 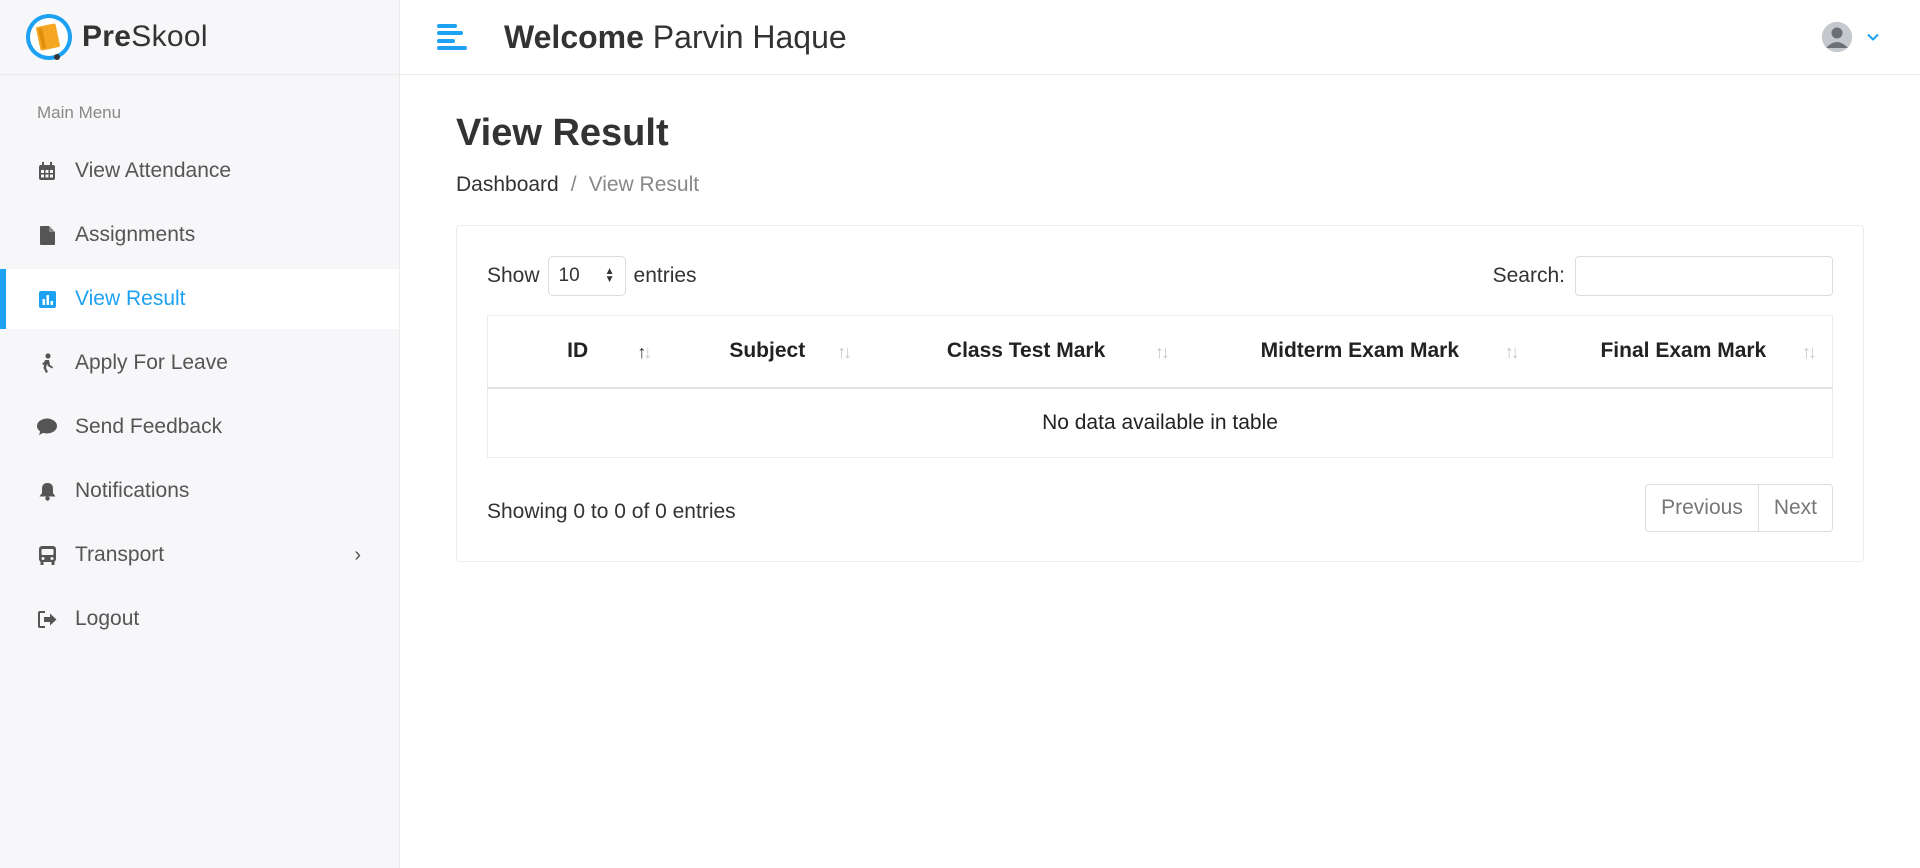 I want to click on logo: PreSkool, so click(x=199, y=37).